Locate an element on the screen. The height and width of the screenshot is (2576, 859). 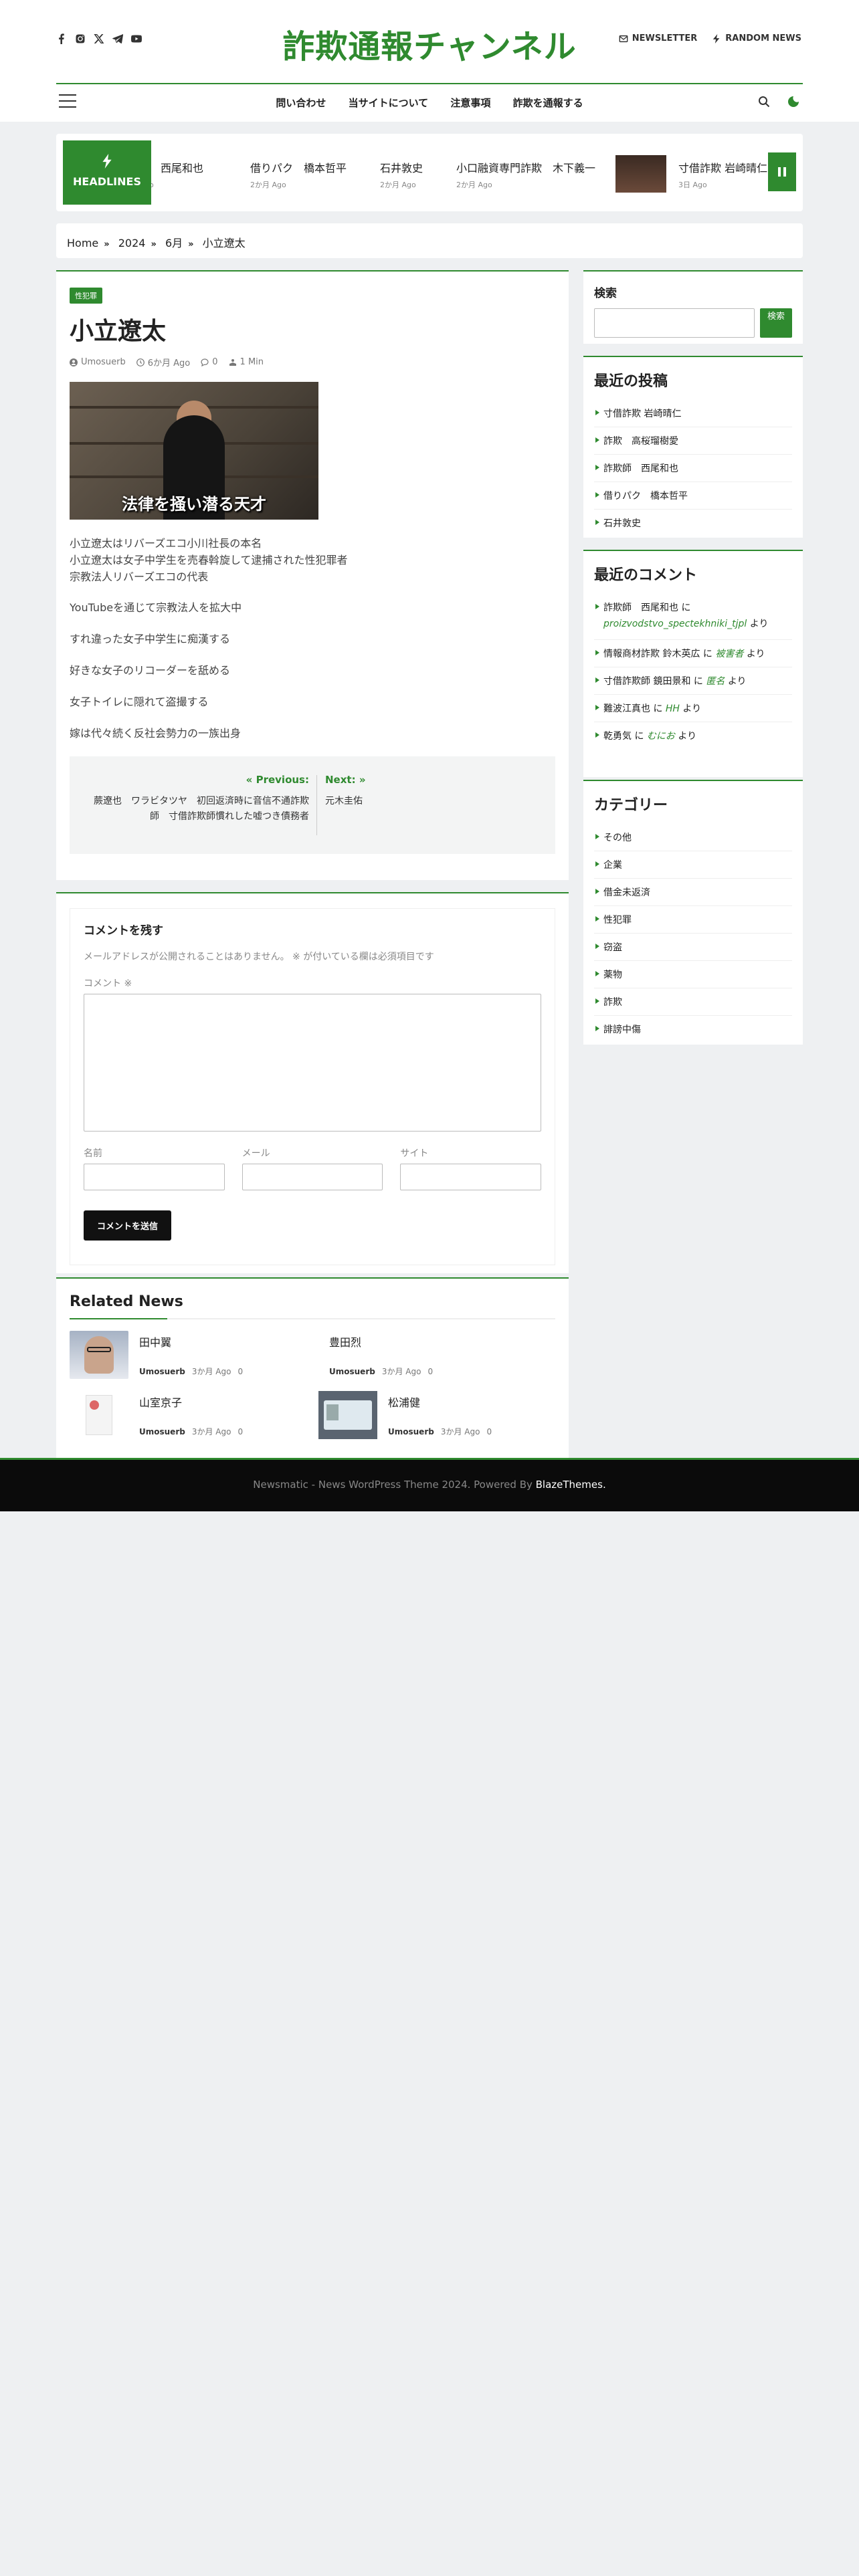
nav-item-report: 詐欺を通報する is located at coordinates (548, 103).